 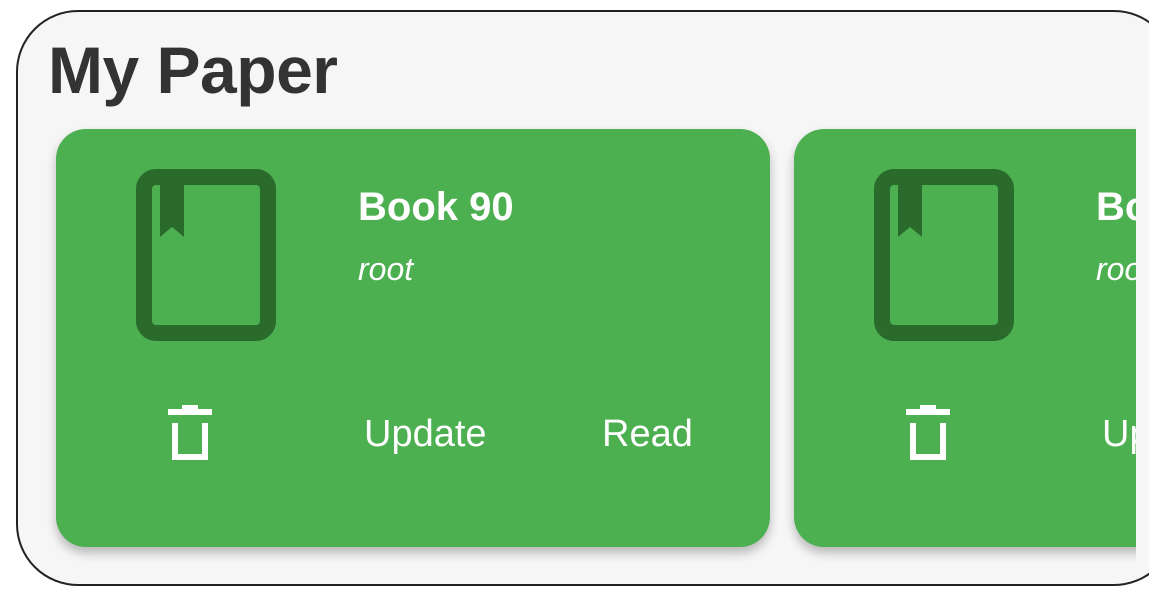 I want to click on update-button: Up, so click(x=1119, y=434).